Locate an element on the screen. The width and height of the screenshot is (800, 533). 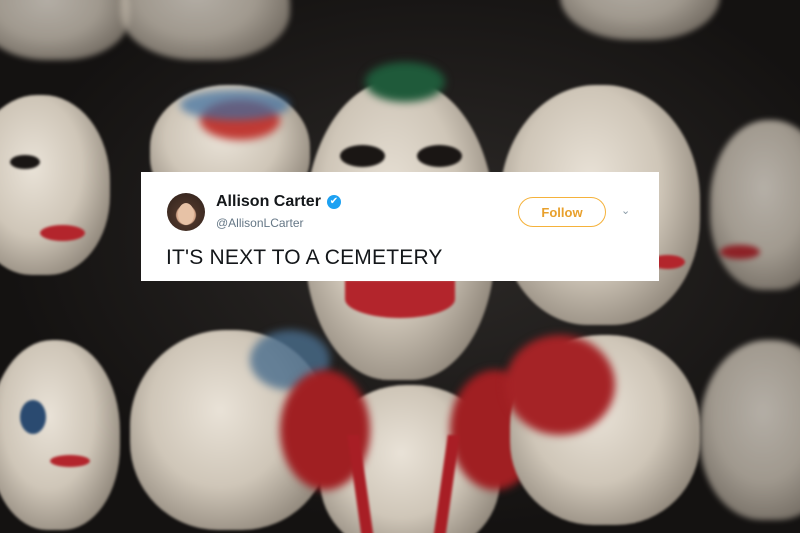
mask-bottom-center-red-hair is located at coordinates (410, 451).